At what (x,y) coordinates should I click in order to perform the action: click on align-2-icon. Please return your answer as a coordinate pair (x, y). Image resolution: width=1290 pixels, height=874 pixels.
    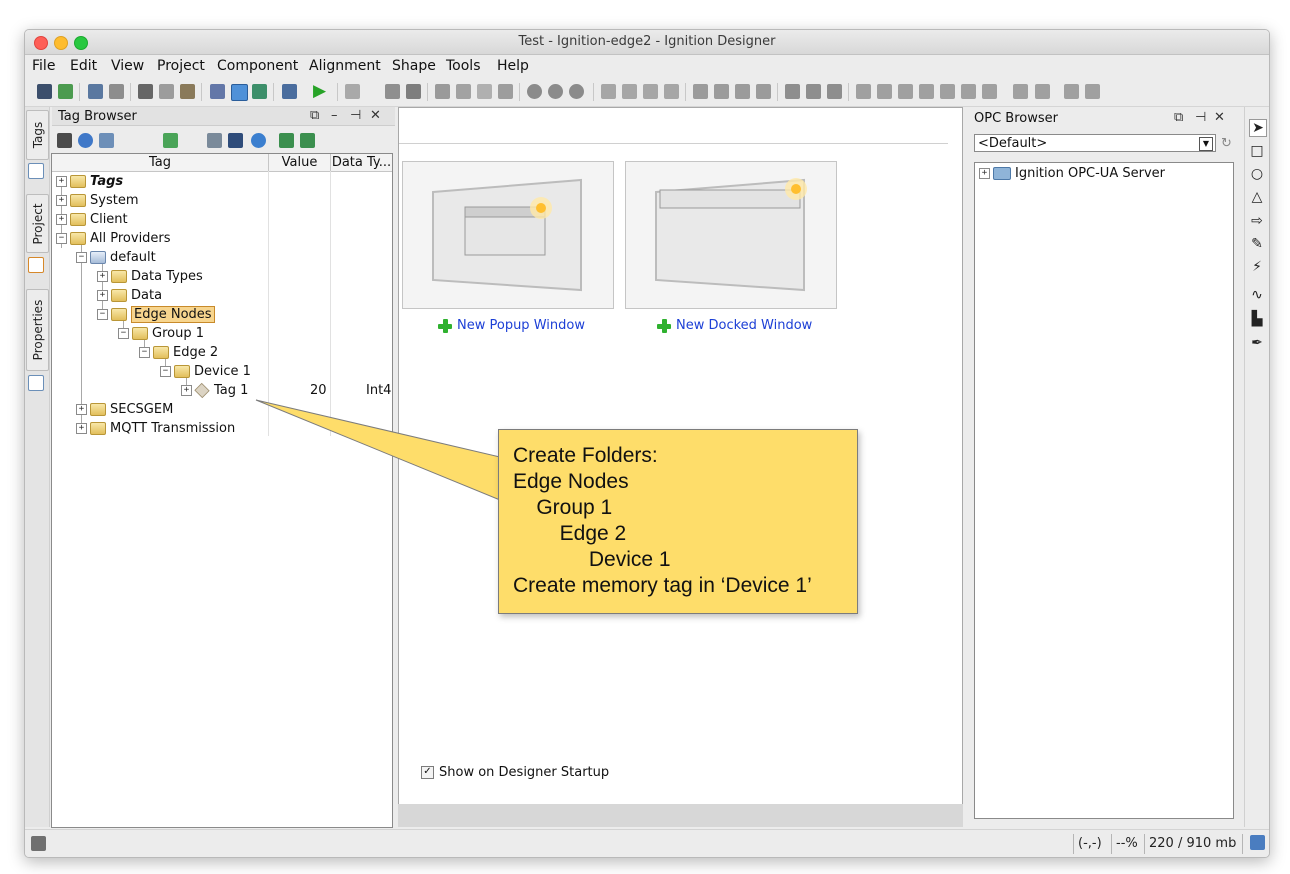
    Looking at the image, I should click on (629, 91).